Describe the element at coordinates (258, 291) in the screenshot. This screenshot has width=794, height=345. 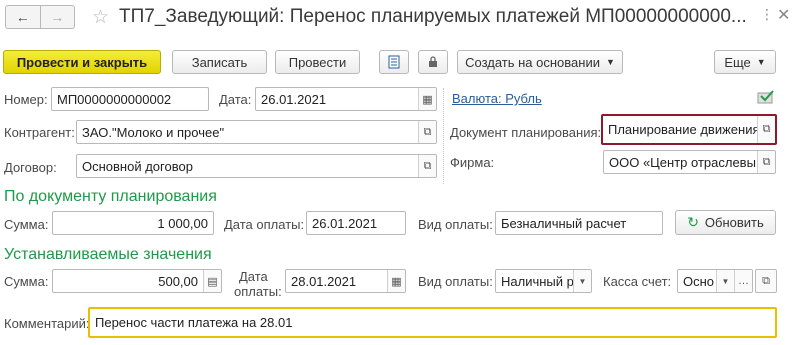
I see `set-paydate-label-line2: оплаты:` at that location.